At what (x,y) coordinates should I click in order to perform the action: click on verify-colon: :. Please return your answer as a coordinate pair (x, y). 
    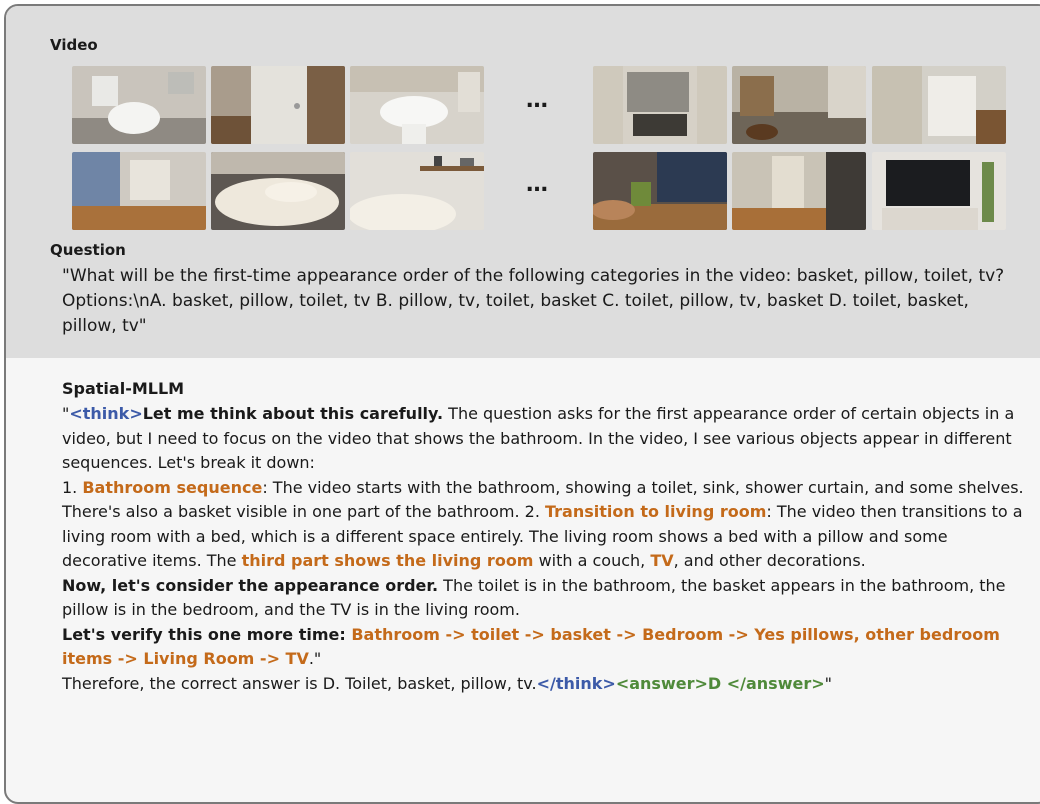
    Looking at the image, I should click on (345, 634).